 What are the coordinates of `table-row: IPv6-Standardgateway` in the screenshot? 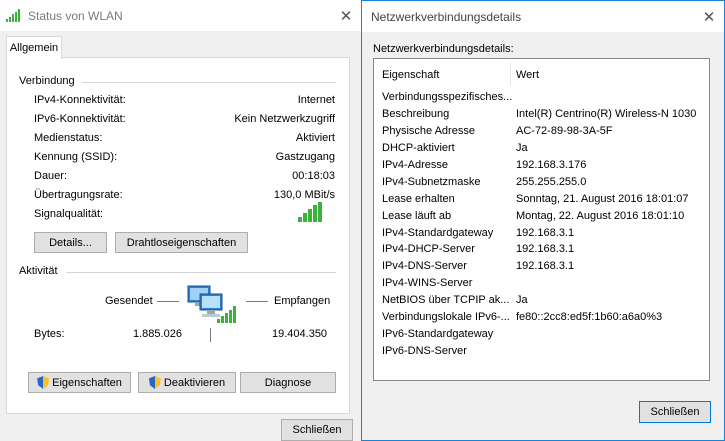 It's located at (539, 333).